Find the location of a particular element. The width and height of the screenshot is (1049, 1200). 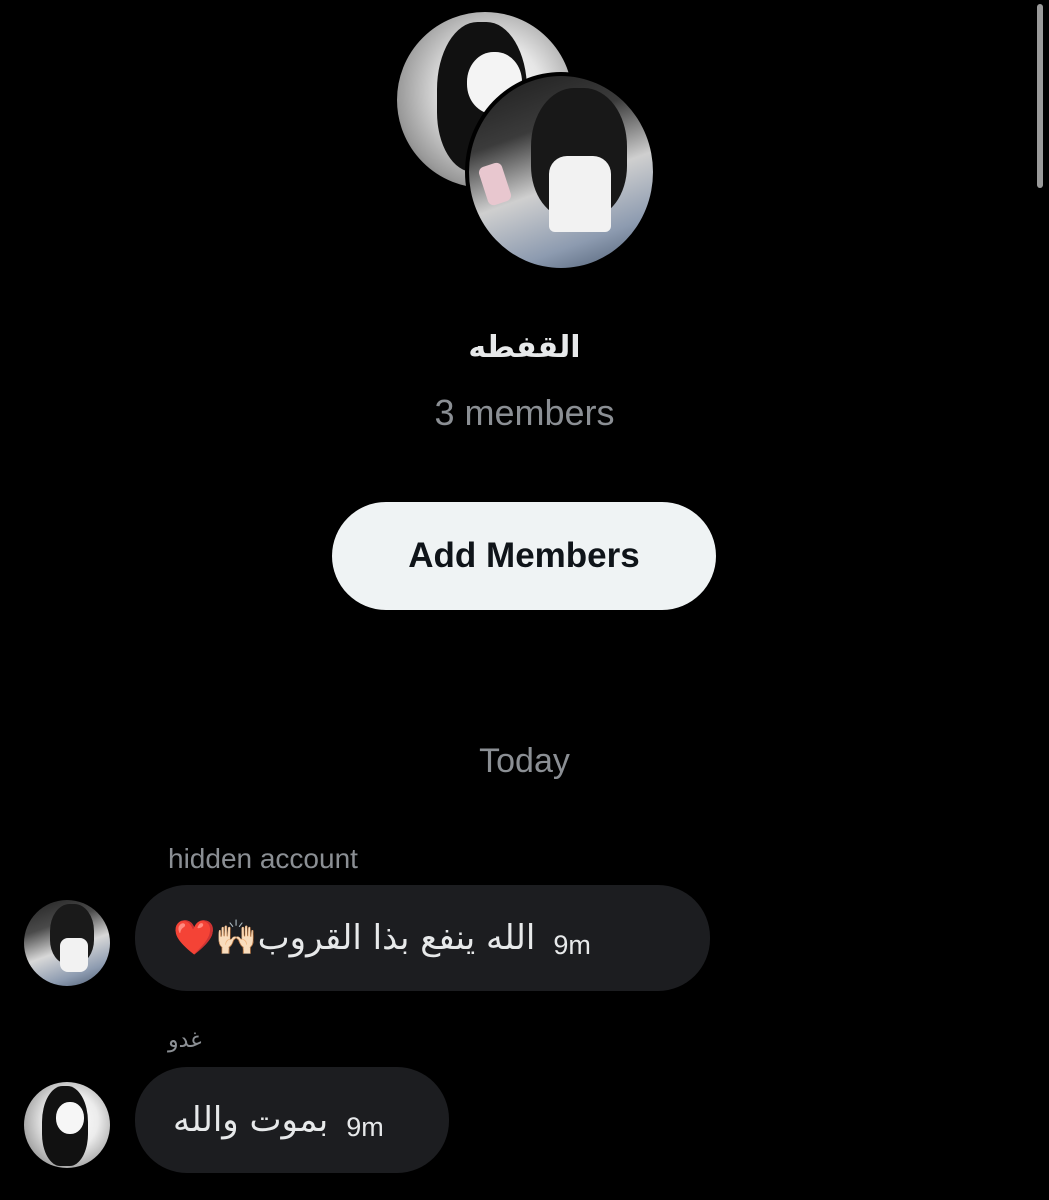

group-member-avatar-photo is located at coordinates (561, 172).